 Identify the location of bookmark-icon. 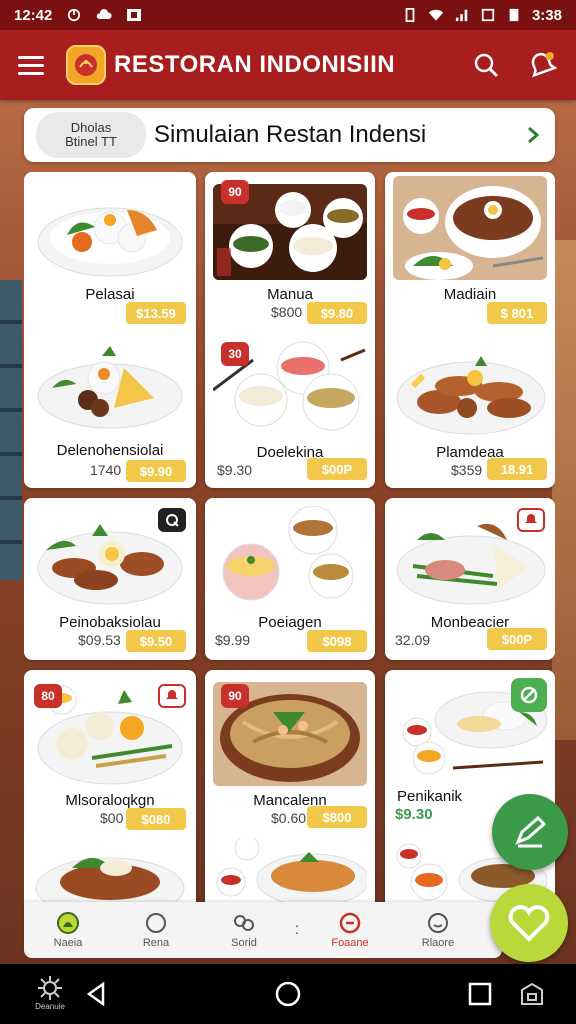
(172, 520).